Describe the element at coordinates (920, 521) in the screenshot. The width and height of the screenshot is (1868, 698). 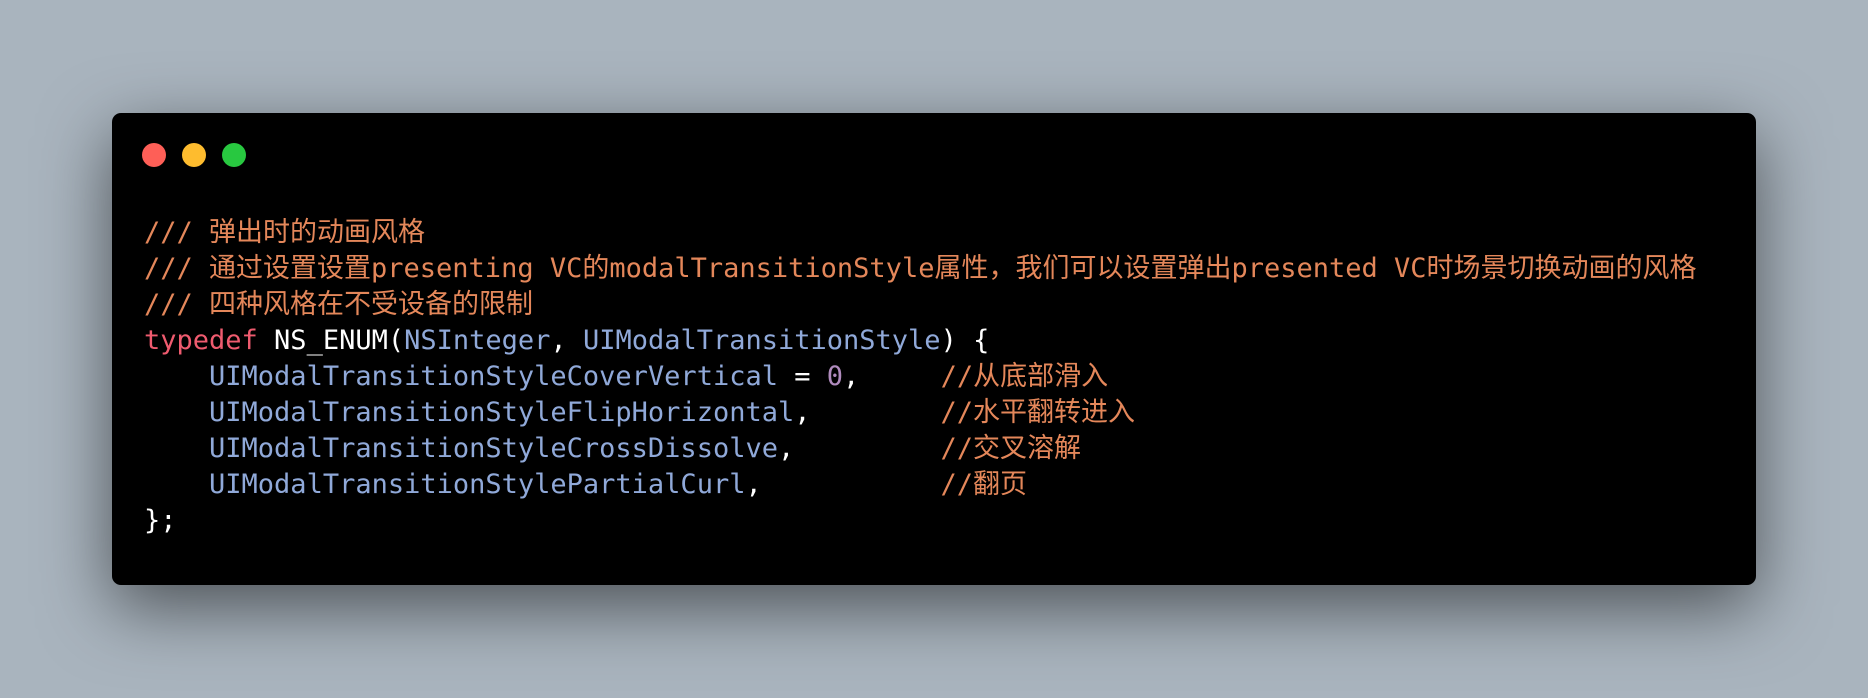
I see `code-line-close: };` at that location.